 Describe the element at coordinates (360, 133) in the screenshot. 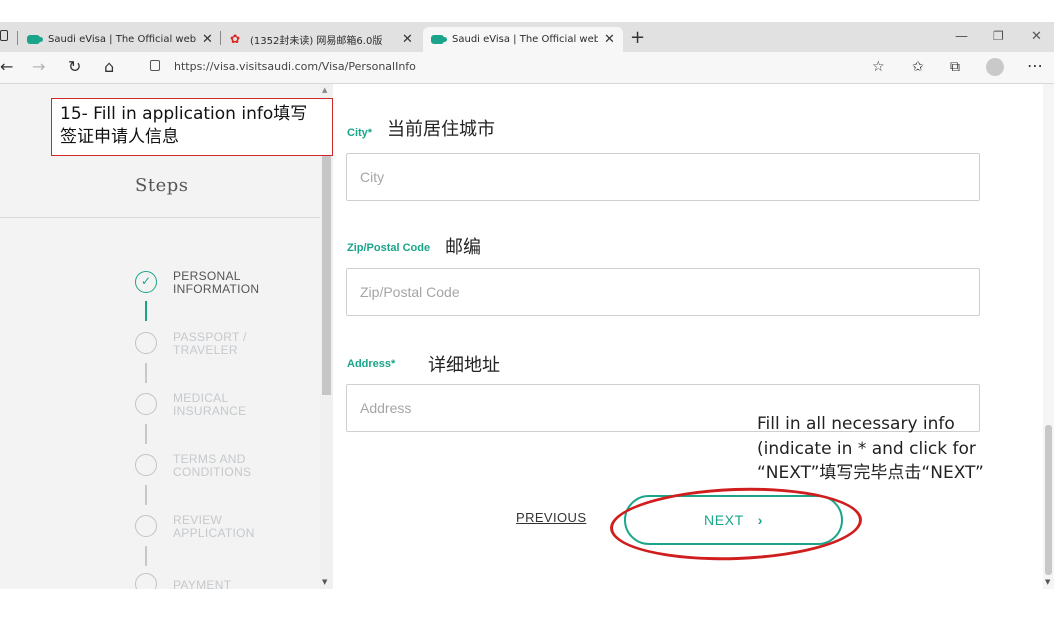

I see `city-label: City*` at that location.